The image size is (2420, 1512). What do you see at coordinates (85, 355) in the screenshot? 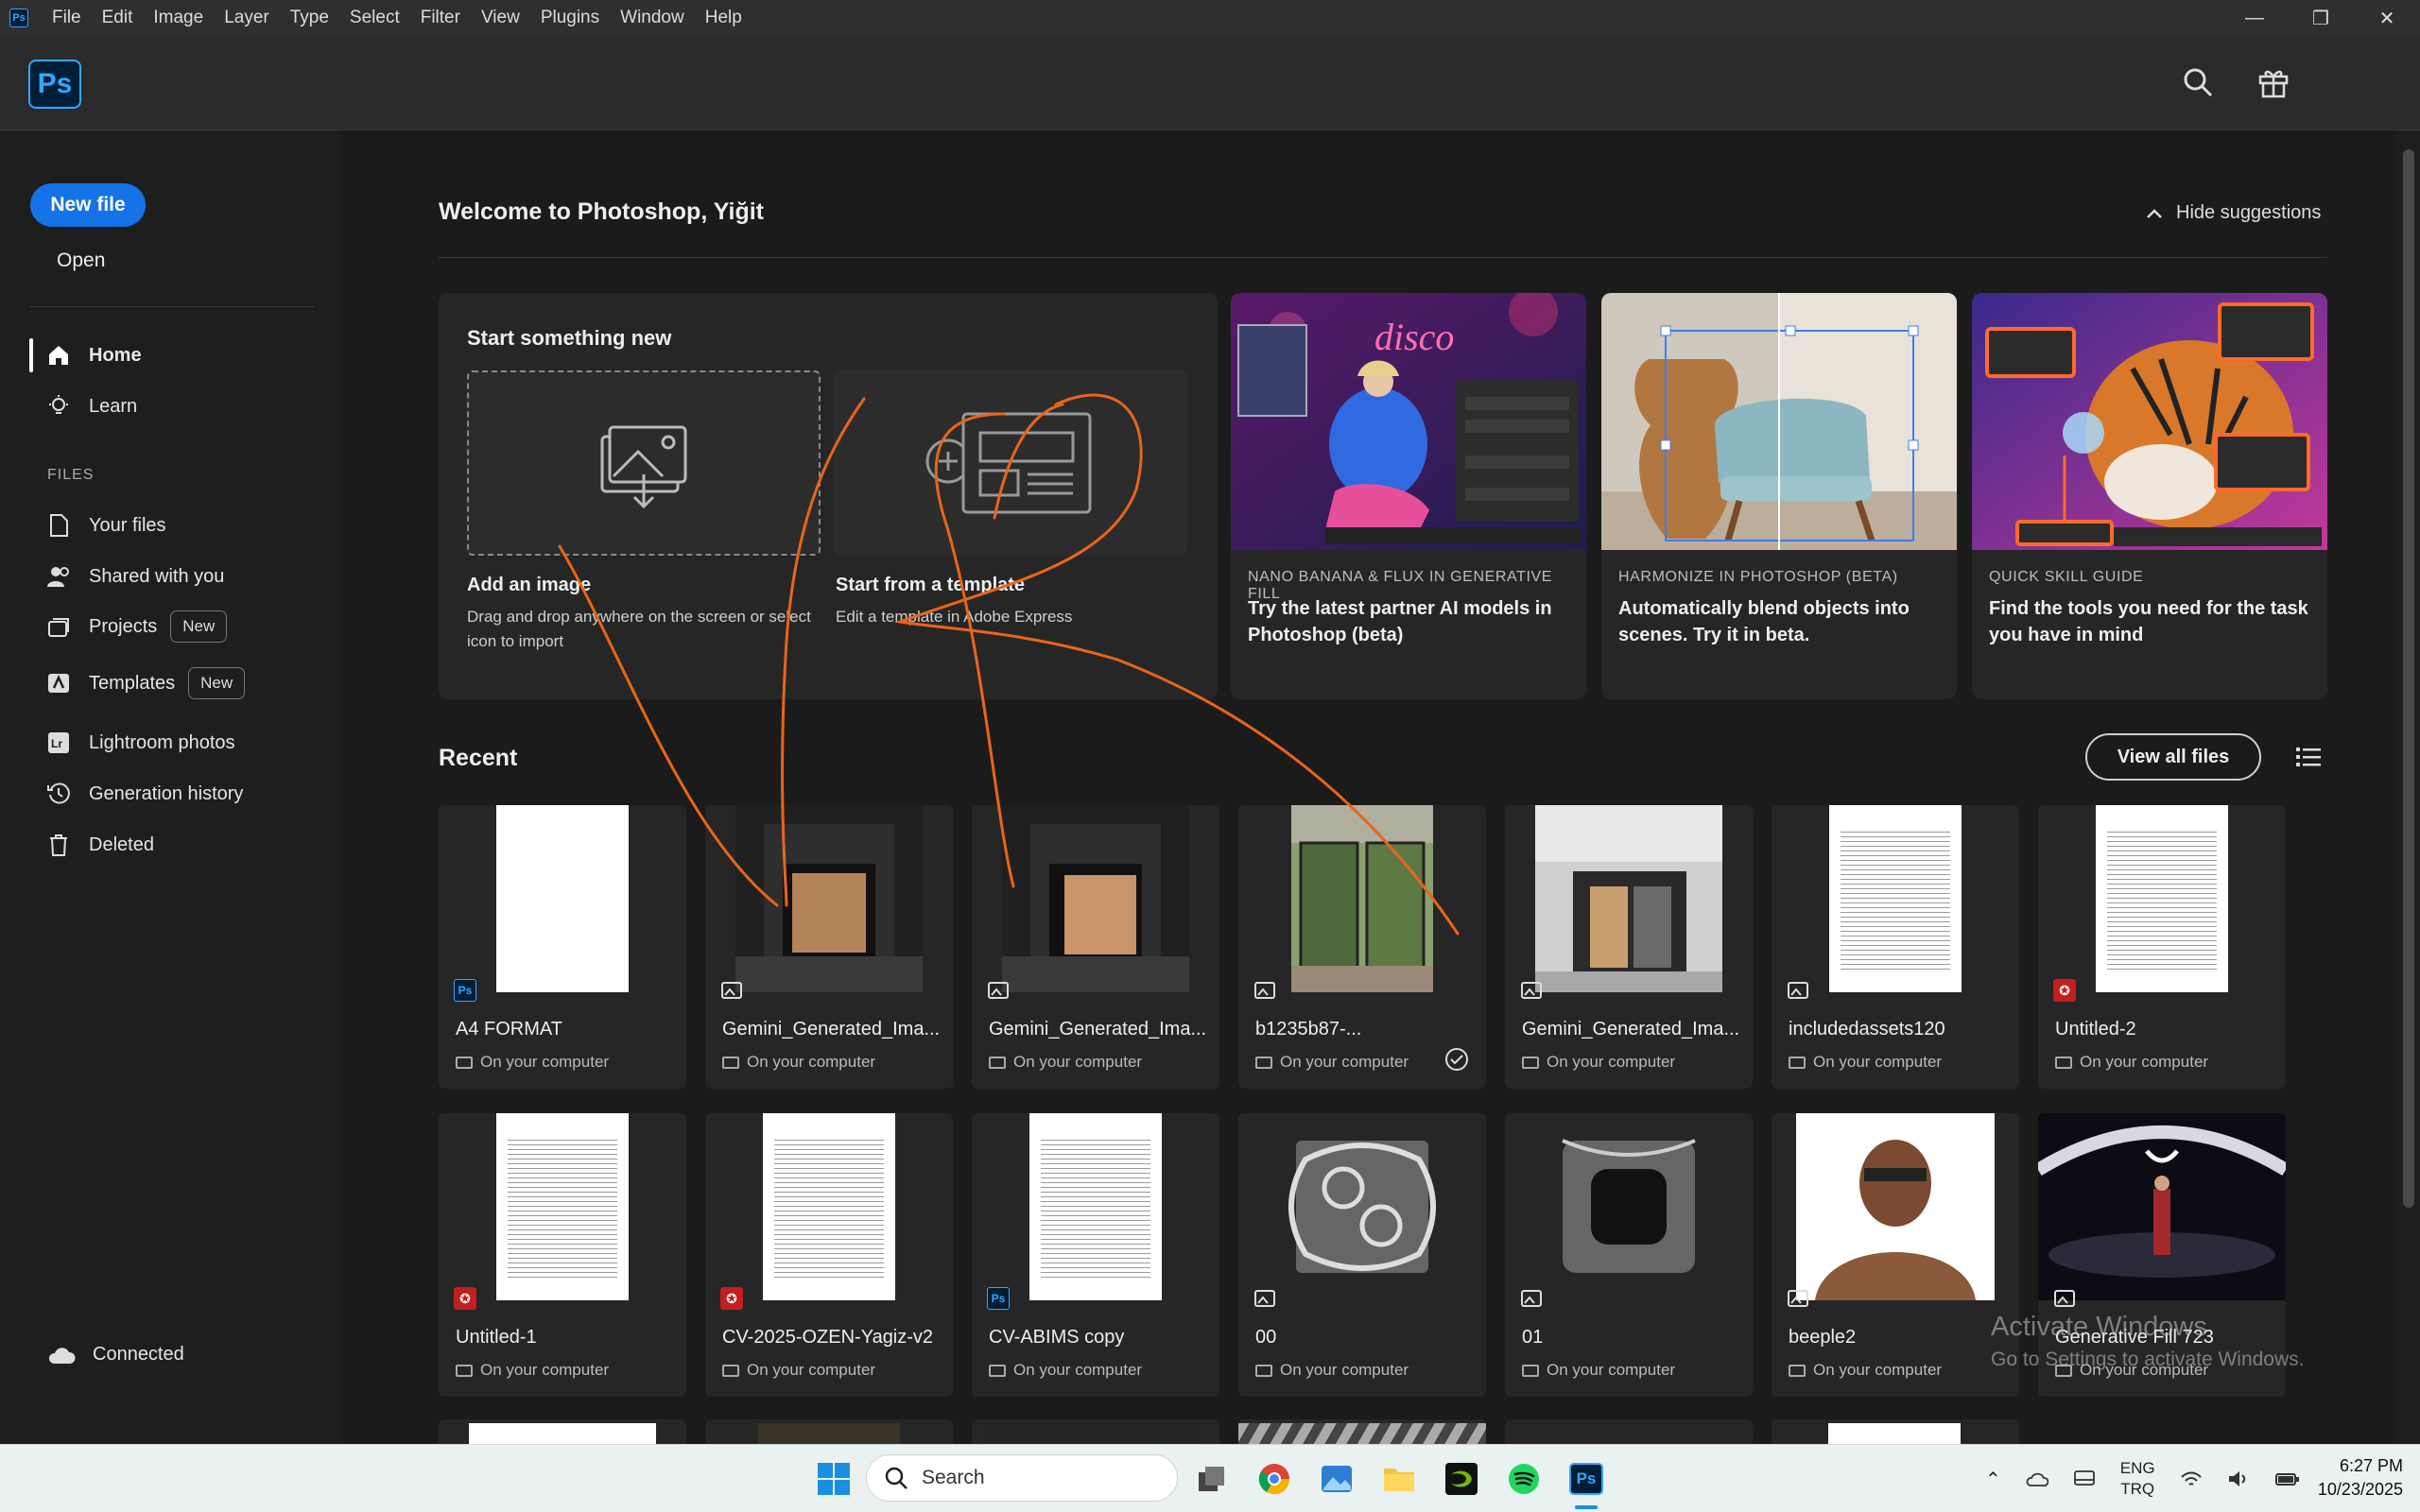
I see `sidebar-item-home: Home` at bounding box center [85, 355].